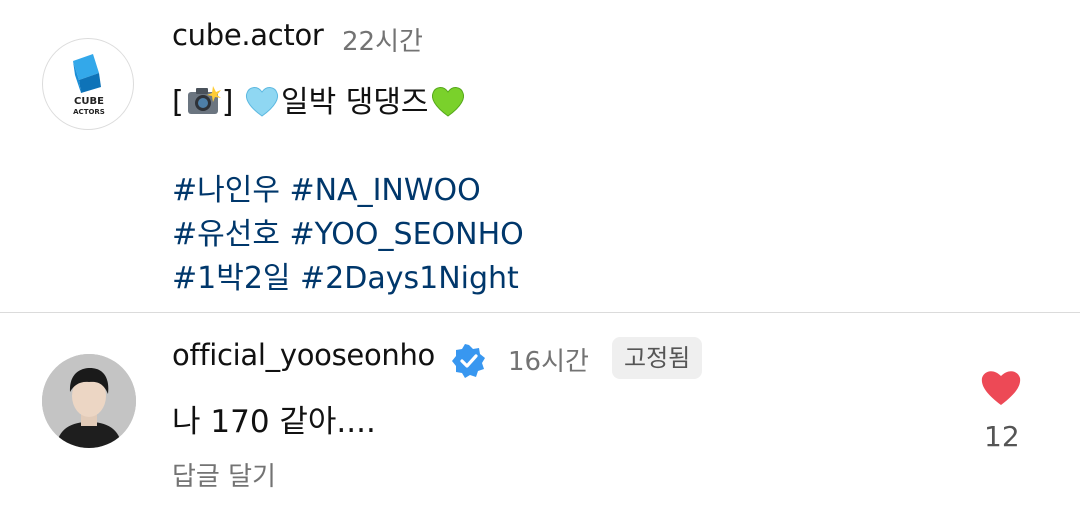 This screenshot has width=1080, height=514. I want to click on hashtag-line: #1박2일 #2Days1Night, so click(345, 275).